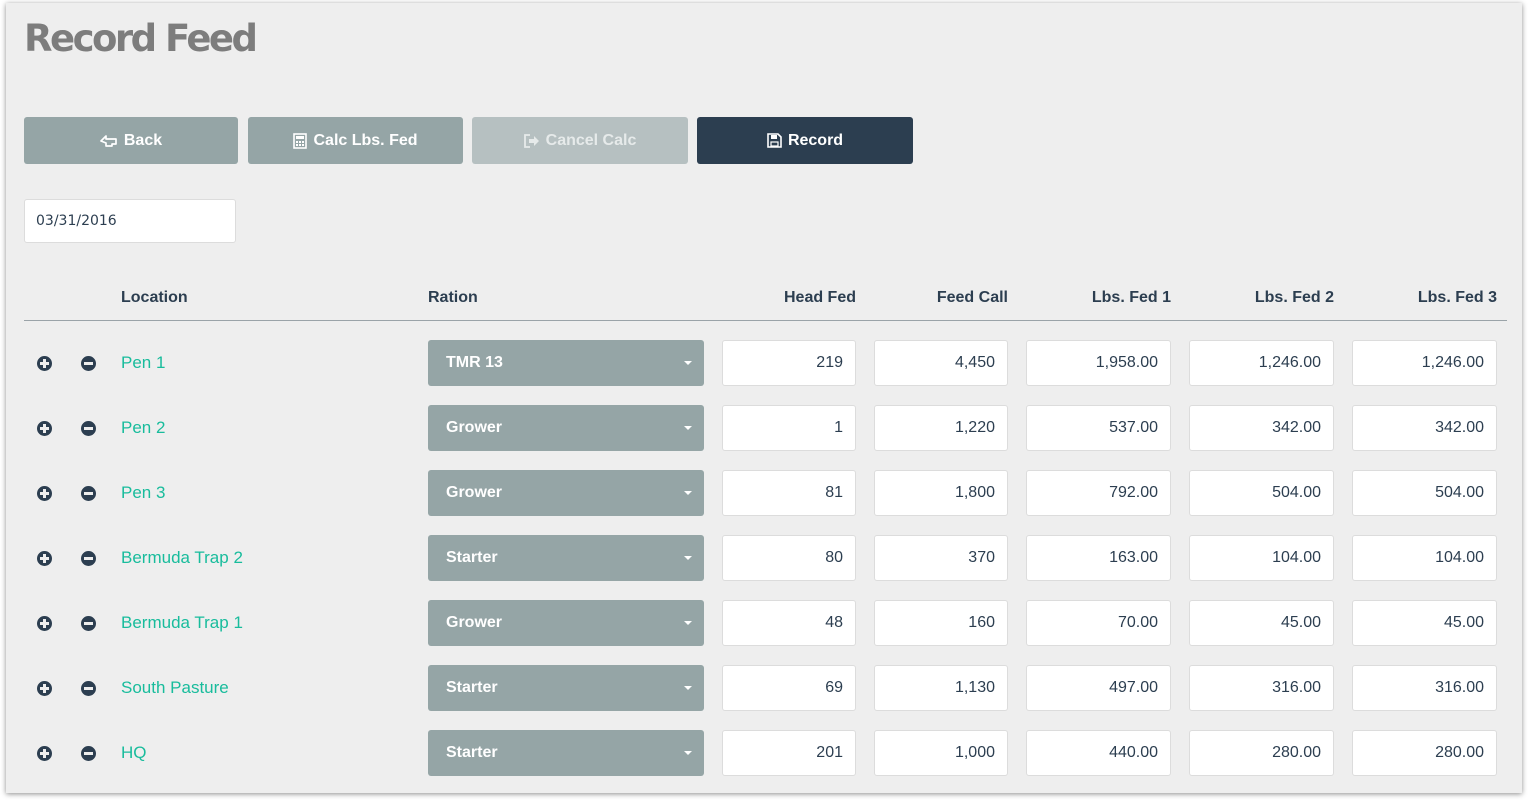 This screenshot has height=804, width=1530. I want to click on cancel-calc-button-label: Cancel Calc, so click(591, 140).